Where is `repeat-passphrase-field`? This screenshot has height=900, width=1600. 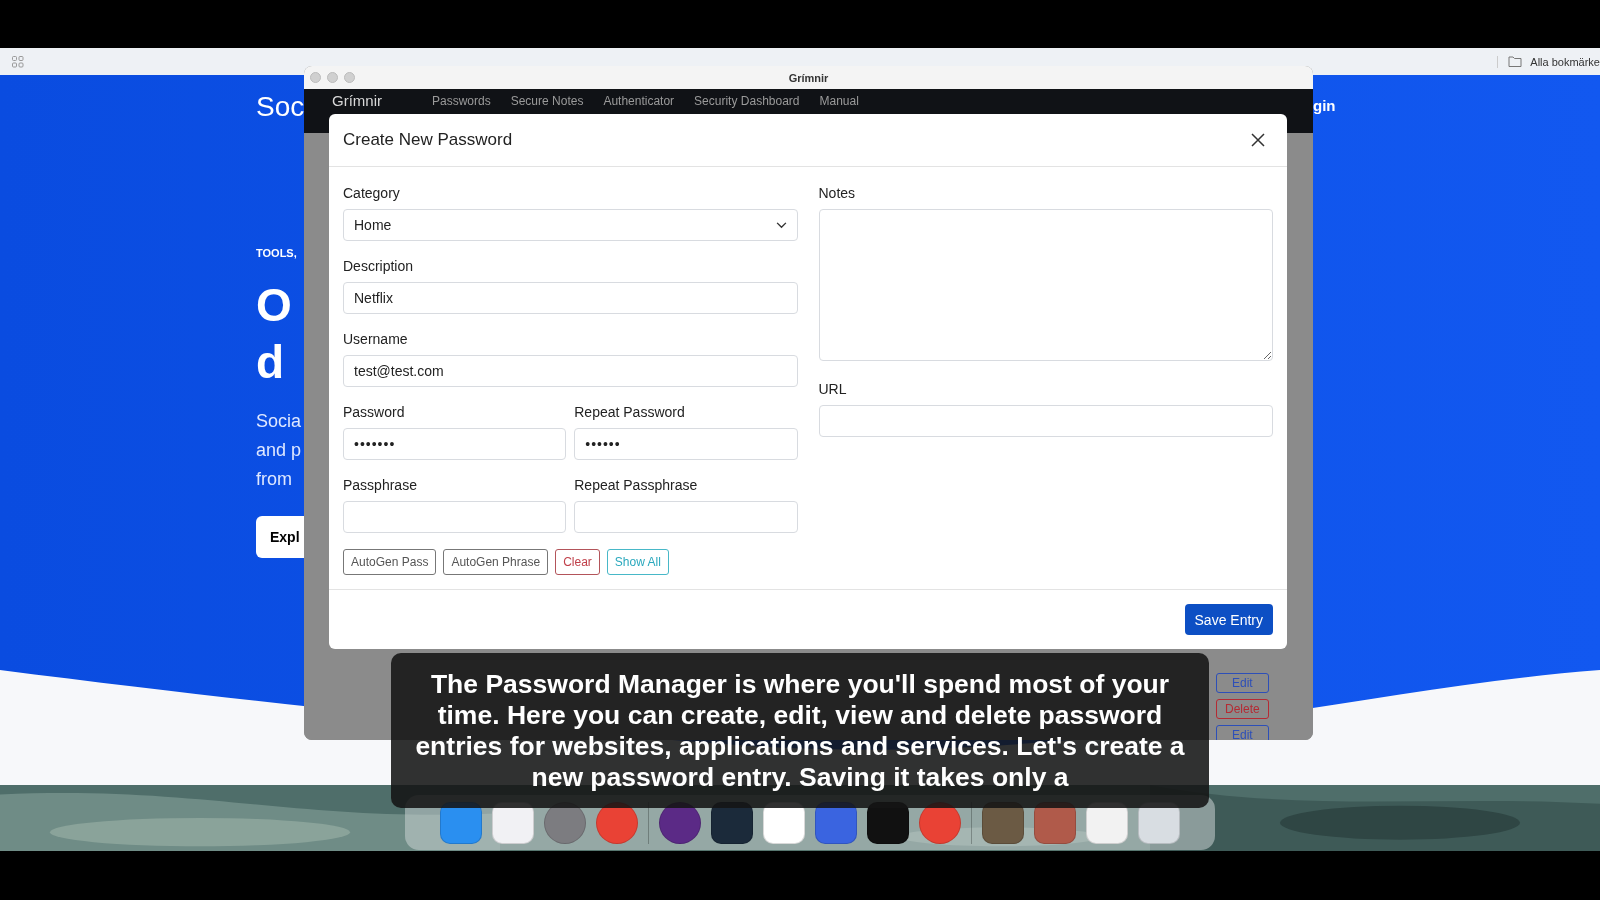
repeat-passphrase-field is located at coordinates (686, 517).